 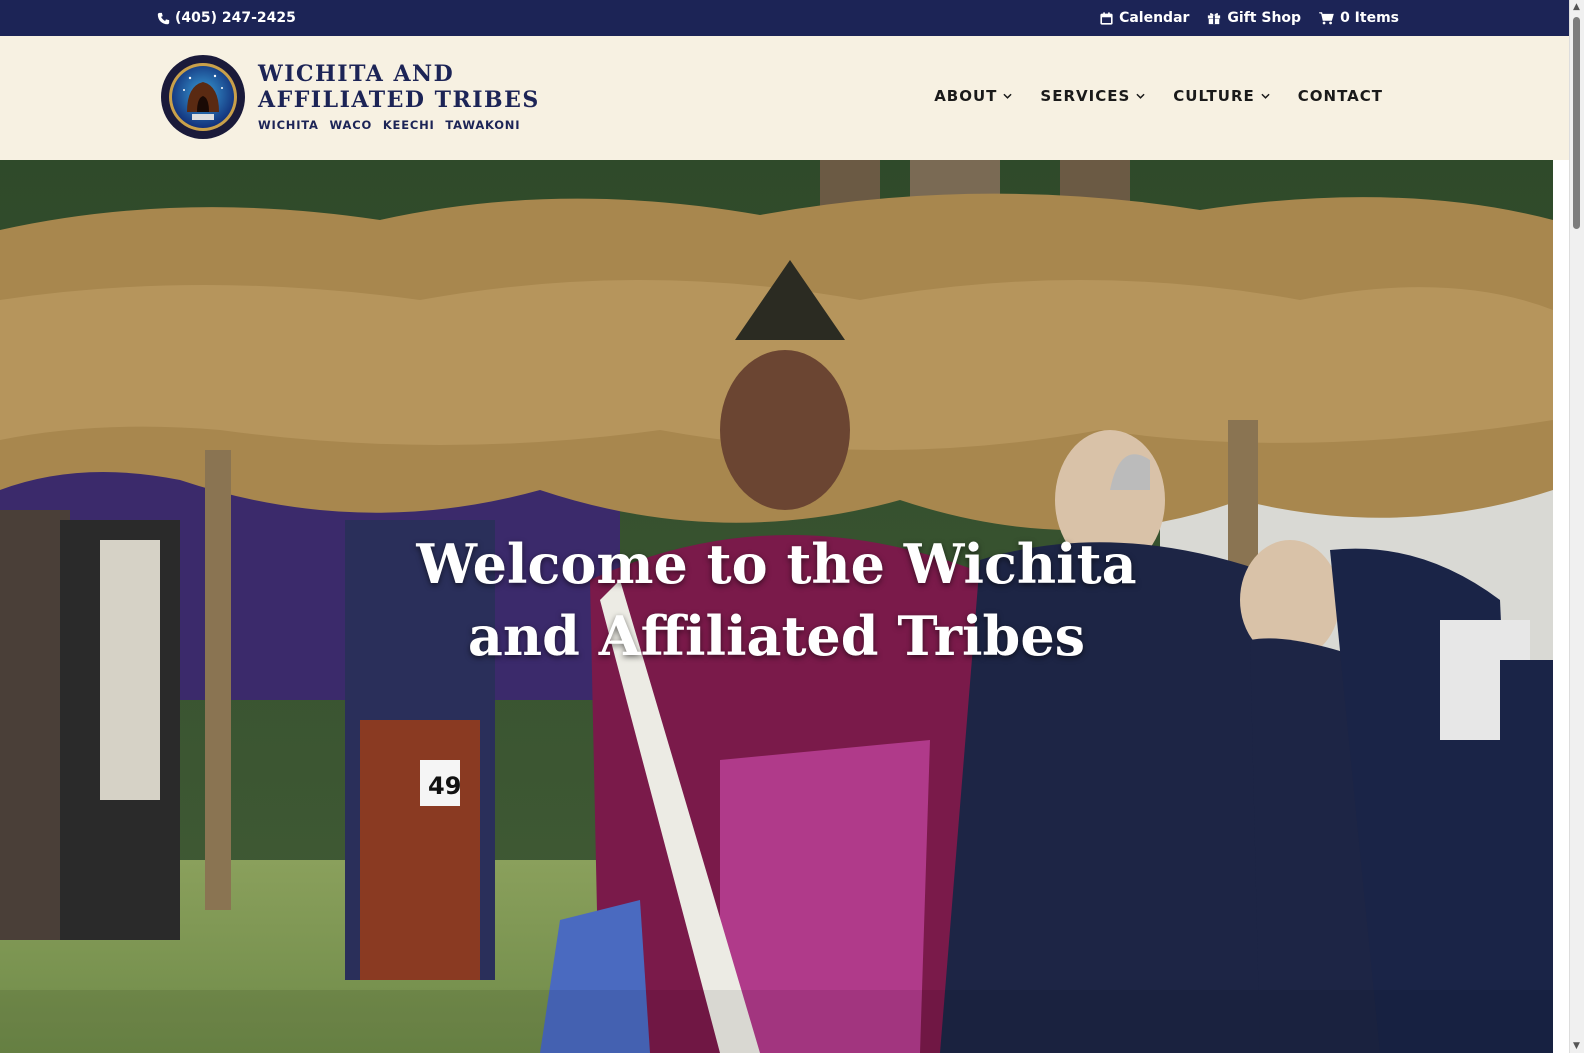 What do you see at coordinates (444, 786) in the screenshot?
I see `bib-number: 49` at bounding box center [444, 786].